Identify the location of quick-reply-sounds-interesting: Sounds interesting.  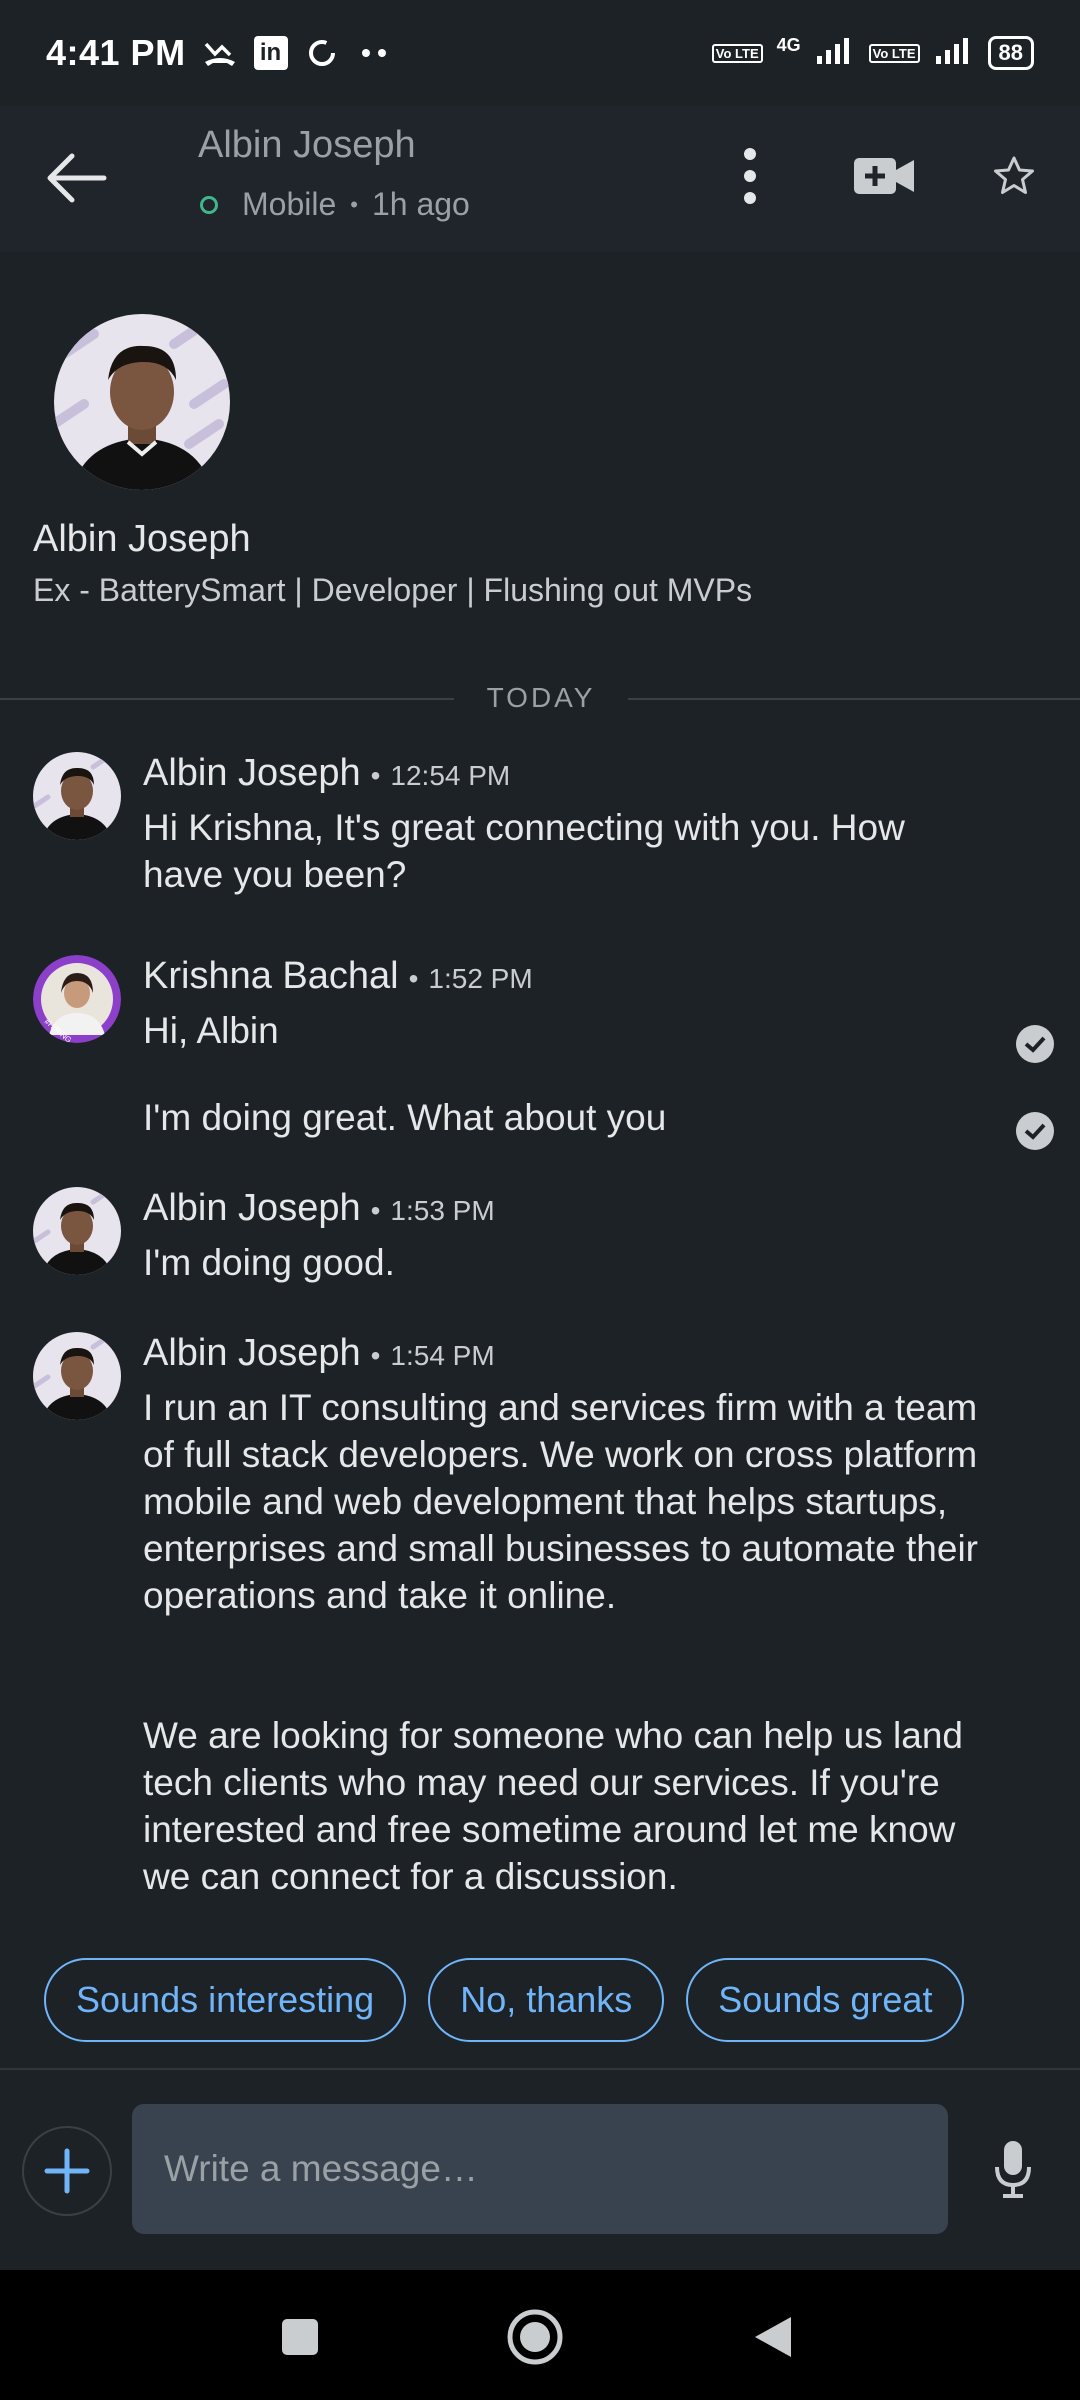
(225, 2000).